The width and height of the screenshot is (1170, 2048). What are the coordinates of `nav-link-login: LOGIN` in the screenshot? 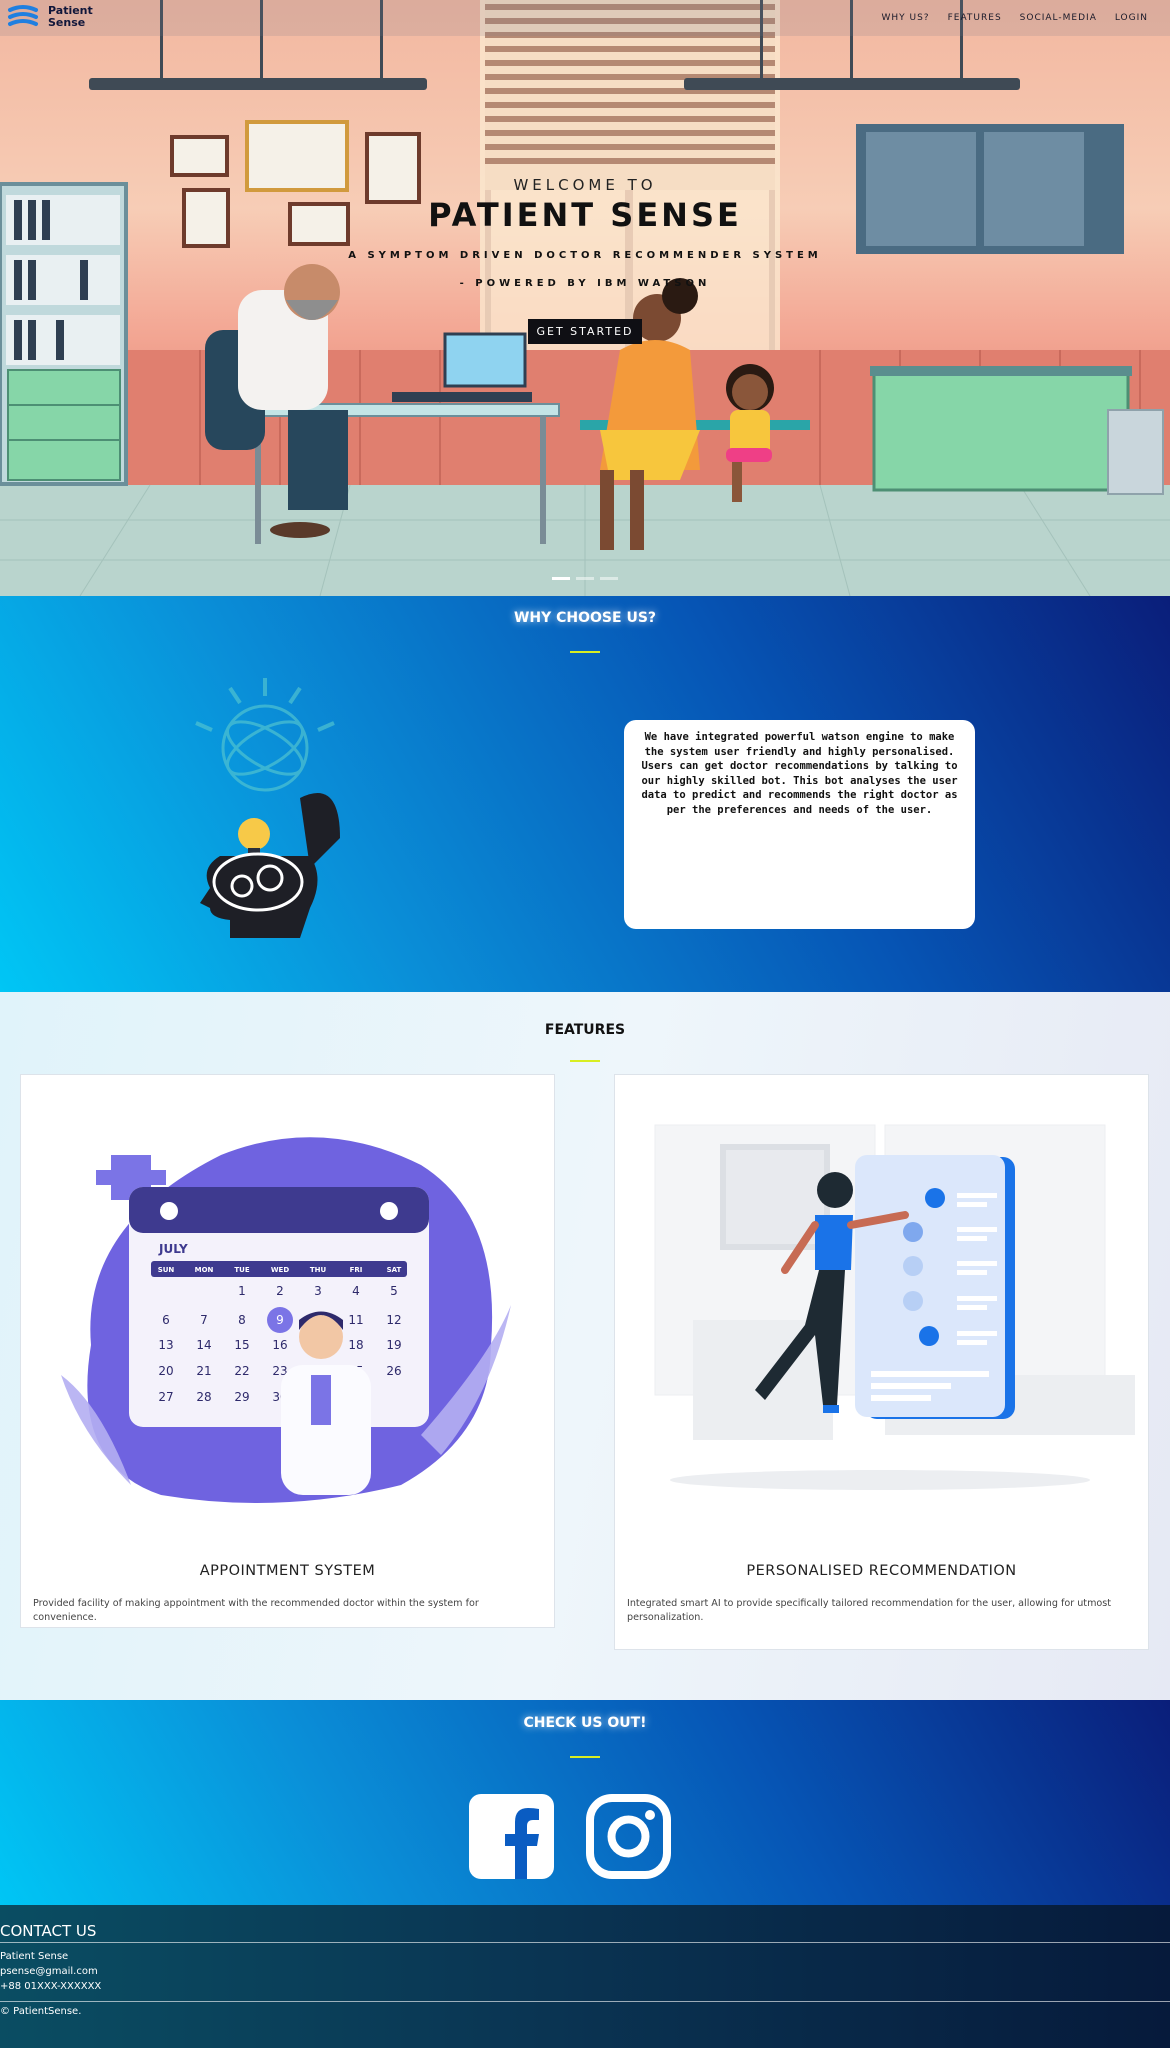 It's located at (1131, 18).